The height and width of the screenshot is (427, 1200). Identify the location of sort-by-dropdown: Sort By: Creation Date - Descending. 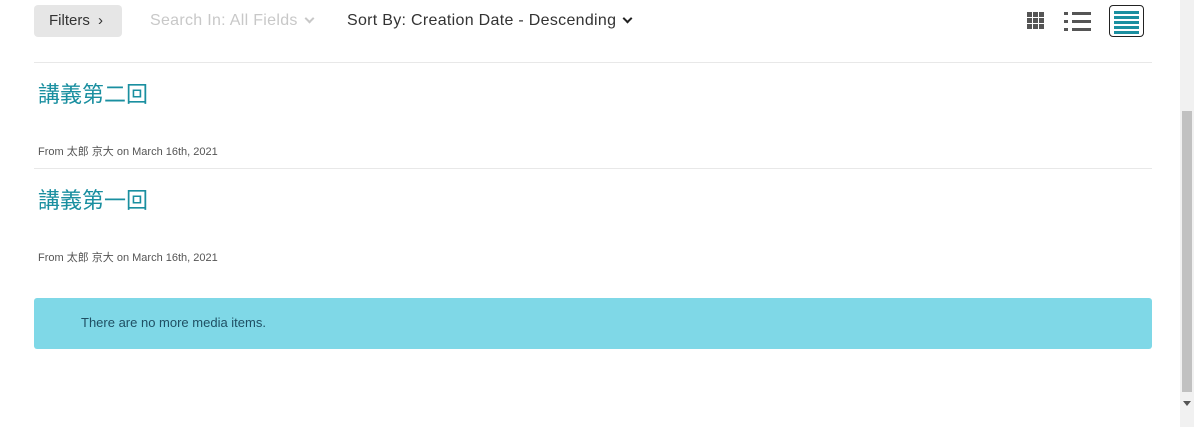
(490, 21).